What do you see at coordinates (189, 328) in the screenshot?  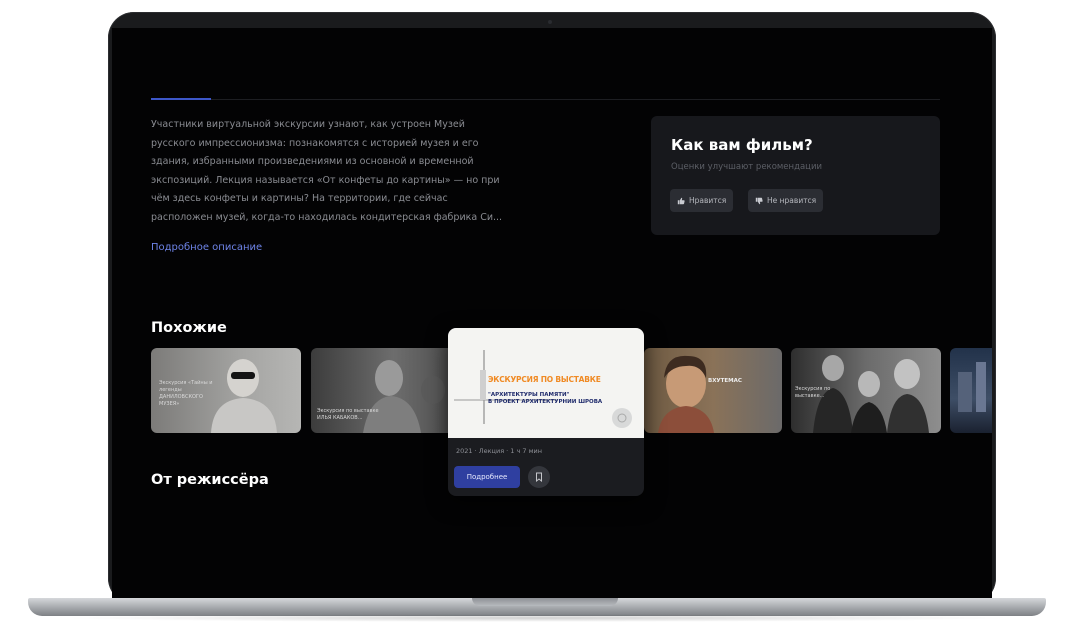 I see `similar-section-title: Похожие` at bounding box center [189, 328].